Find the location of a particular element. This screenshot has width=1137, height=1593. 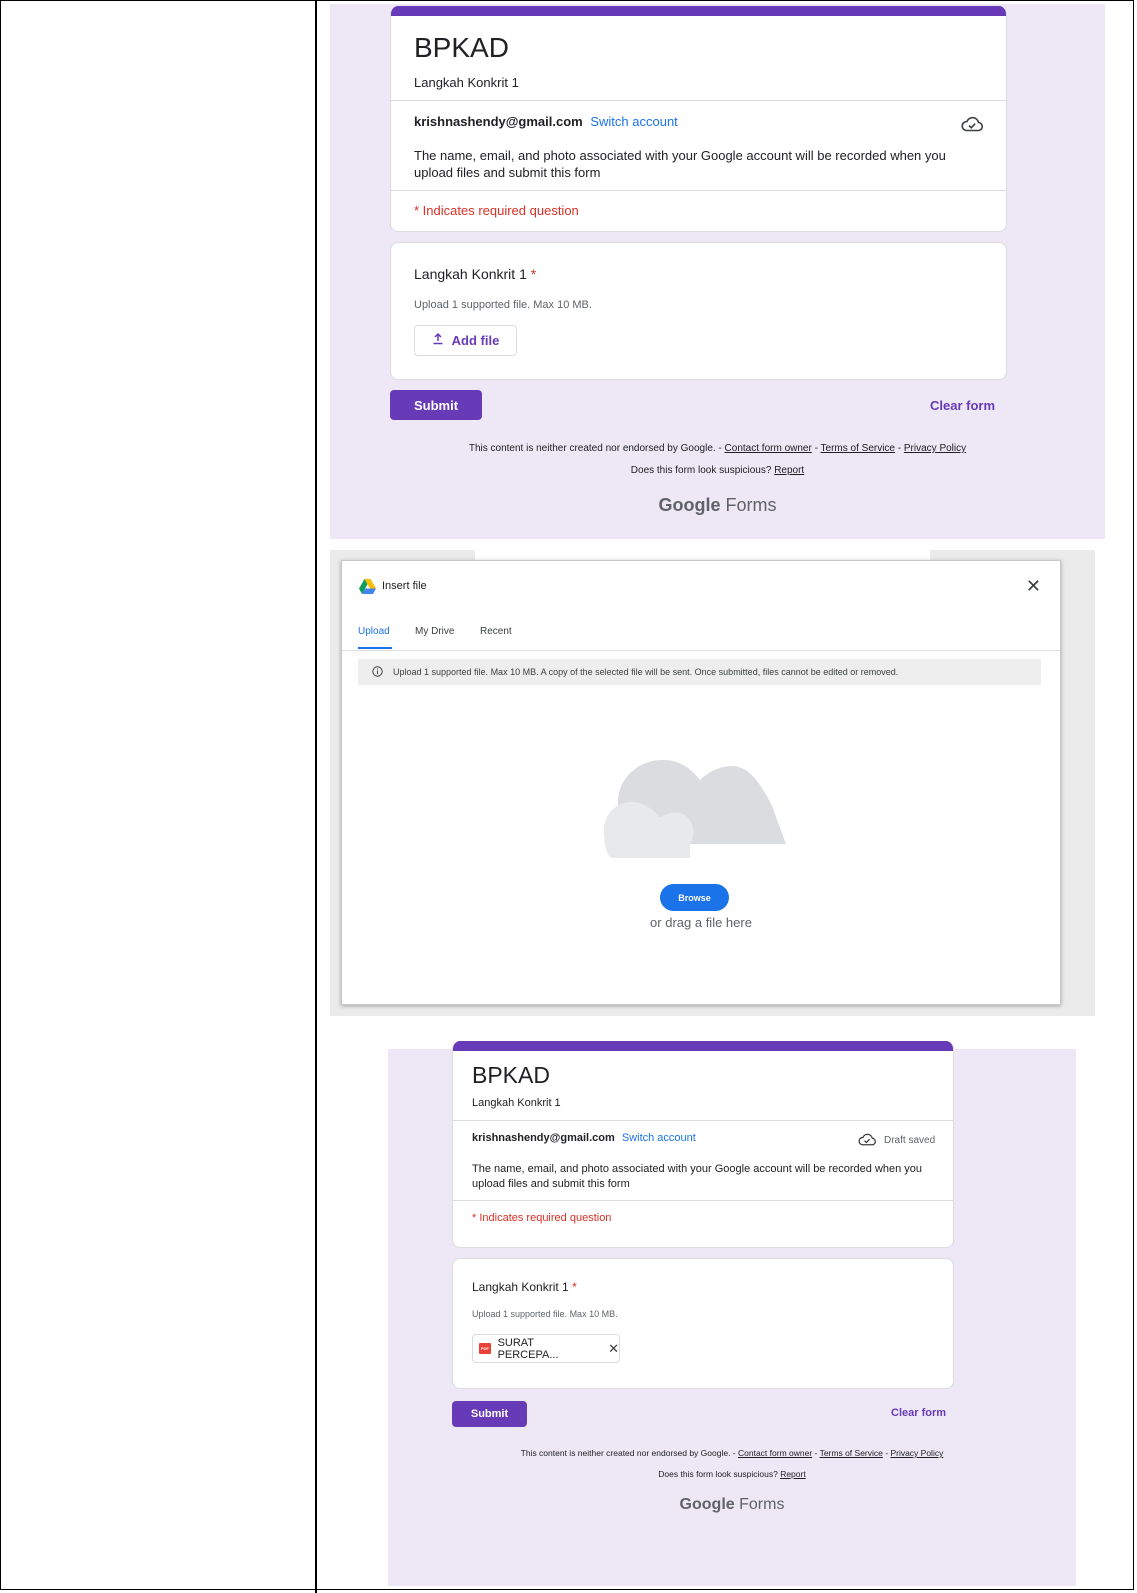

attached-file-chip: PDF SURAT PERCEPA... ✕ is located at coordinates (546, 1348).